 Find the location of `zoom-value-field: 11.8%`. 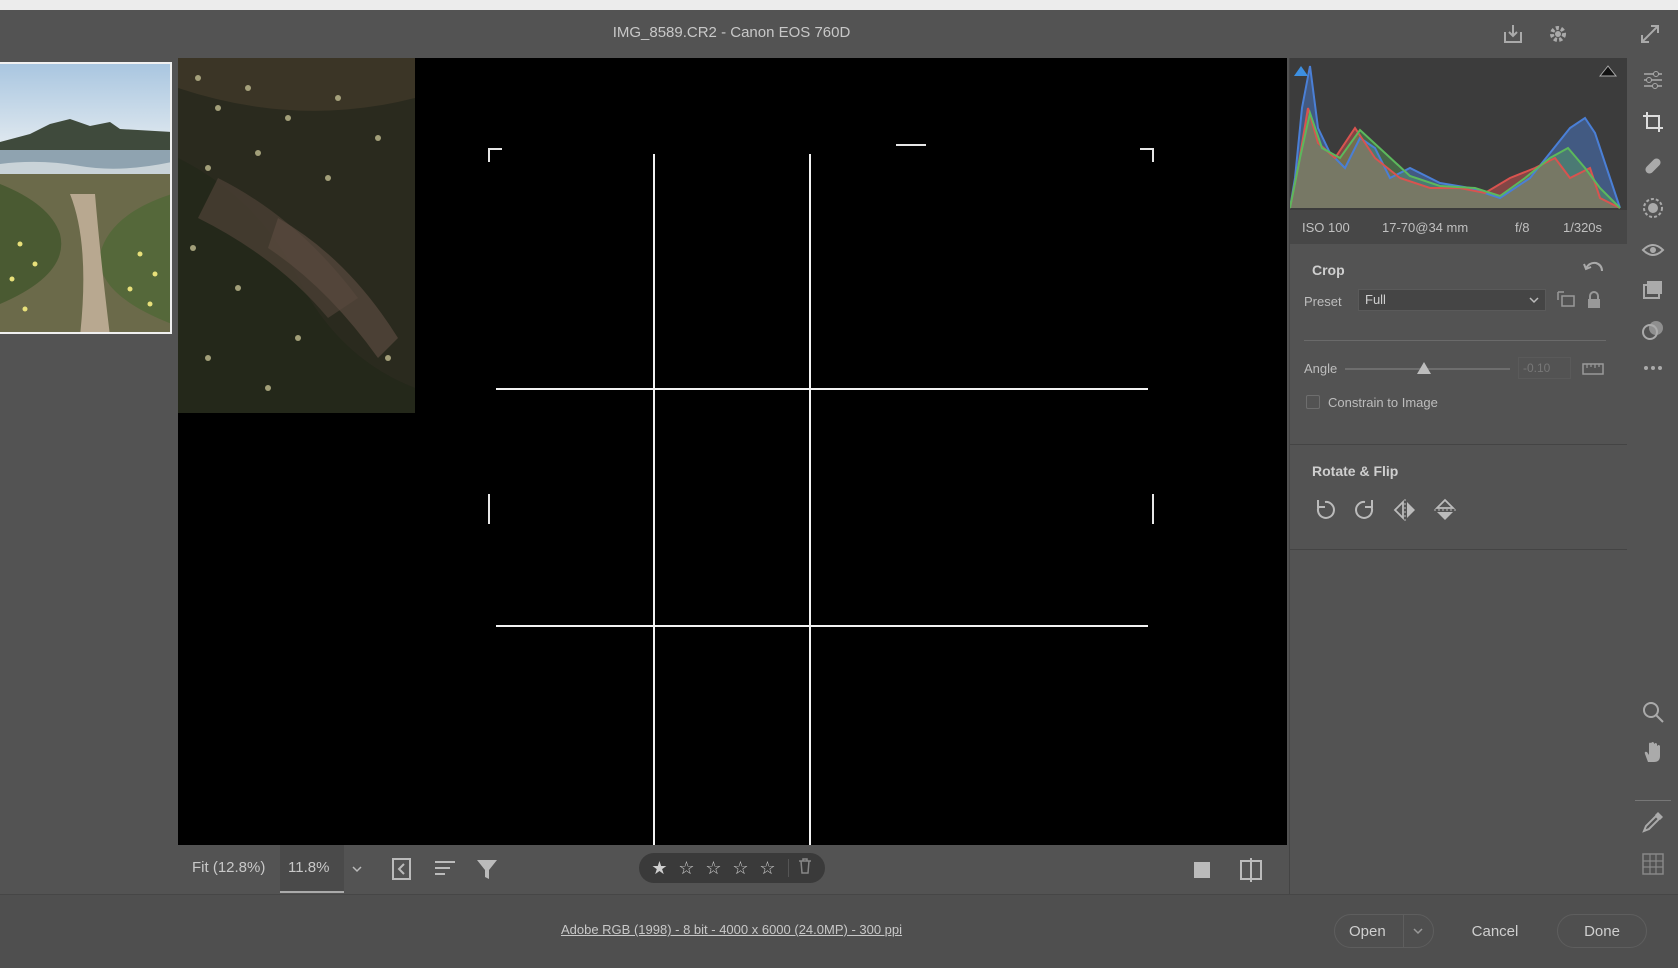

zoom-value-field: 11.8% is located at coordinates (312, 869).